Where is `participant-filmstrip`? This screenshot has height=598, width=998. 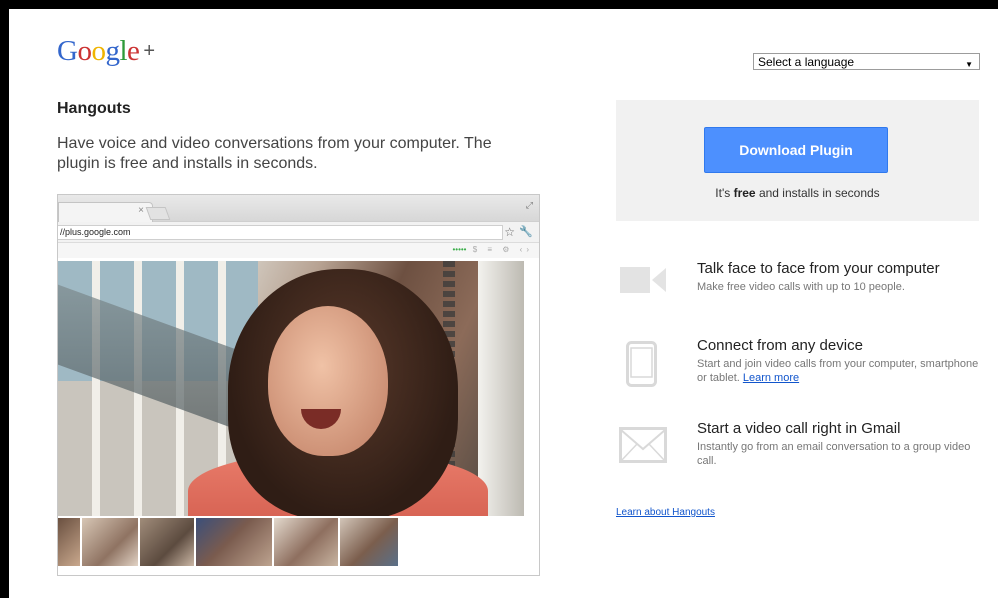 participant-filmstrip is located at coordinates (298, 542).